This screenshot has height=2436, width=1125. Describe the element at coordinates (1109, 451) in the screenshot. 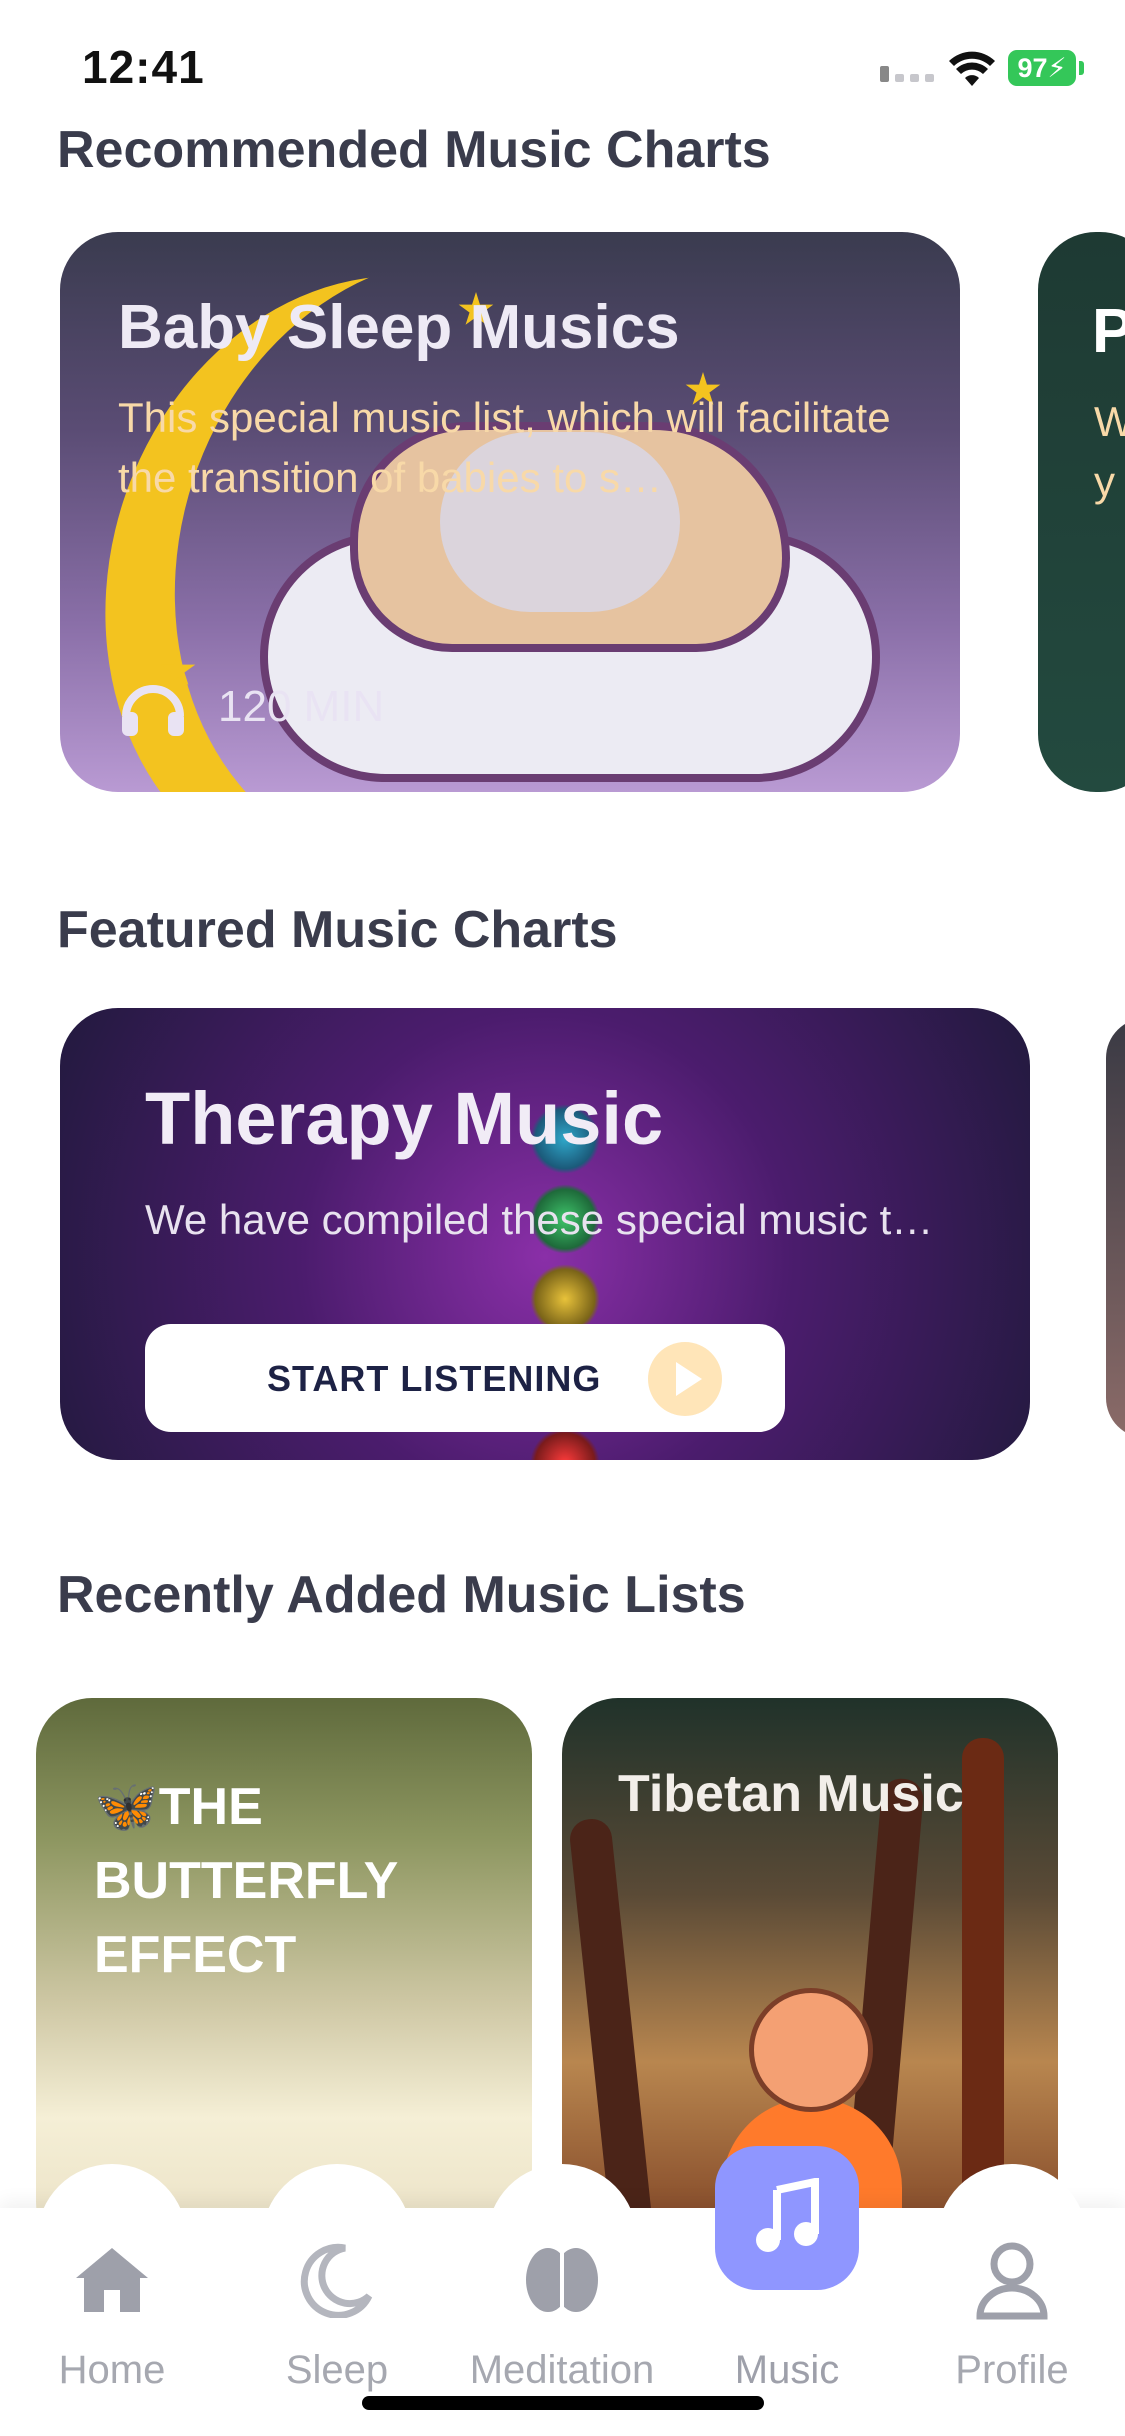

I see `peek-card-description: Wy` at that location.